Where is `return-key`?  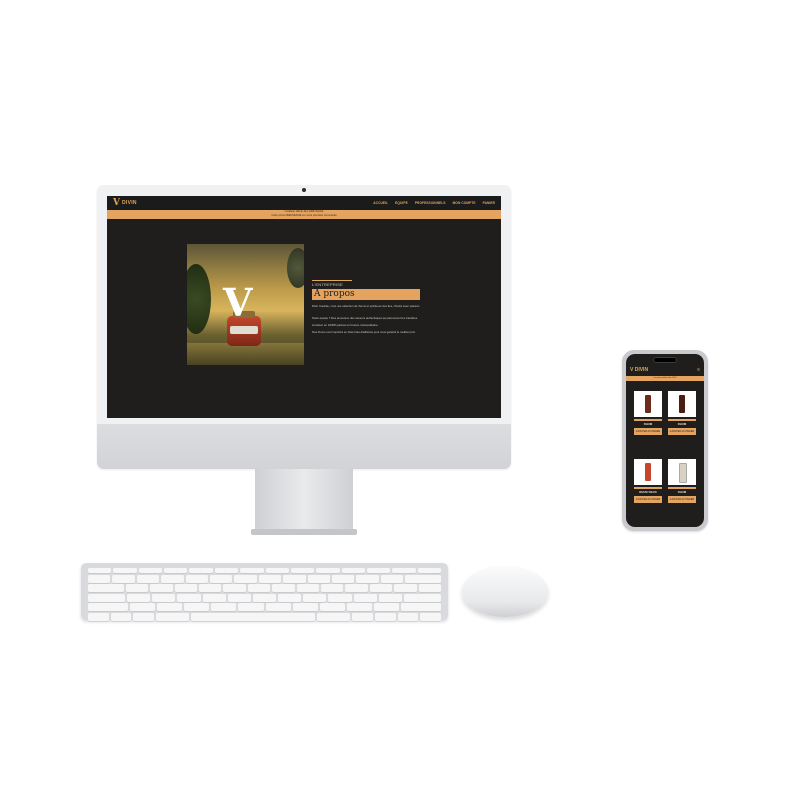
return-key is located at coordinates (422, 597).